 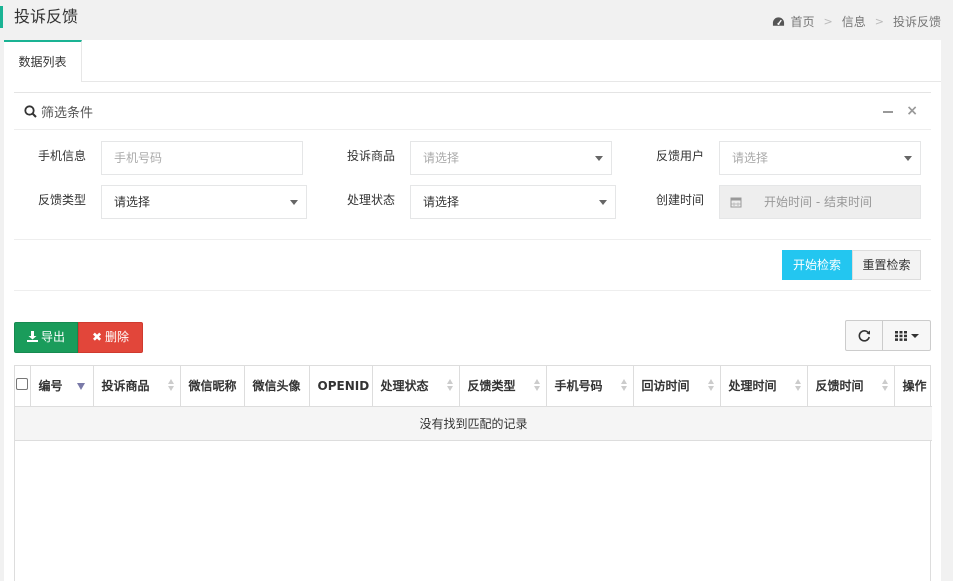 What do you see at coordinates (62, 200) in the screenshot?
I see `type-label: 反馈类型` at bounding box center [62, 200].